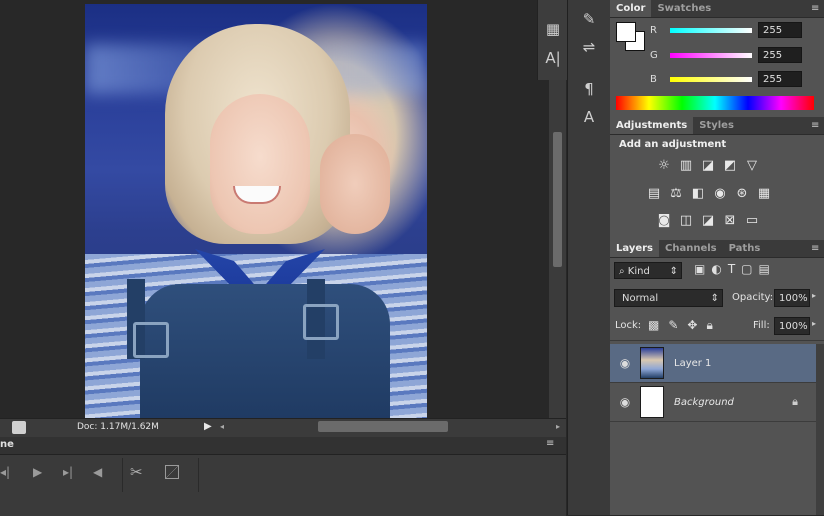 The width and height of the screenshot is (824, 516). I want to click on color-panel-tabs: Color Swatches, so click(717, 9).